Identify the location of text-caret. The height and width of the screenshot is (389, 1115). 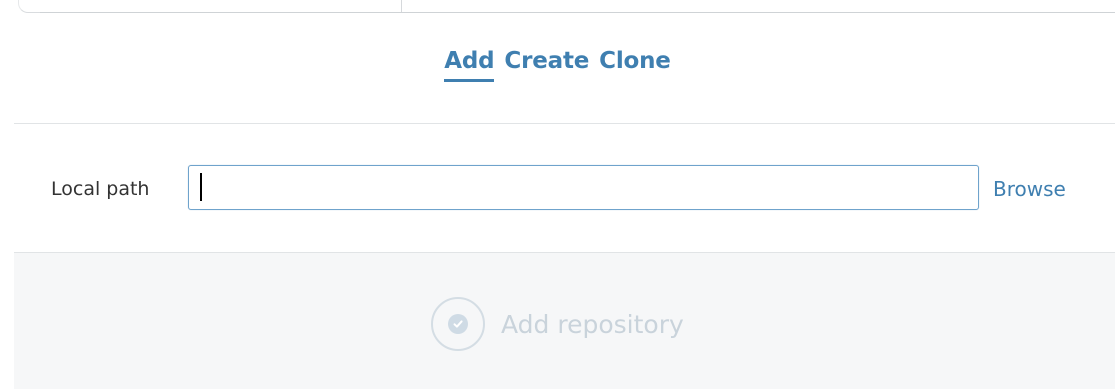
(201, 187).